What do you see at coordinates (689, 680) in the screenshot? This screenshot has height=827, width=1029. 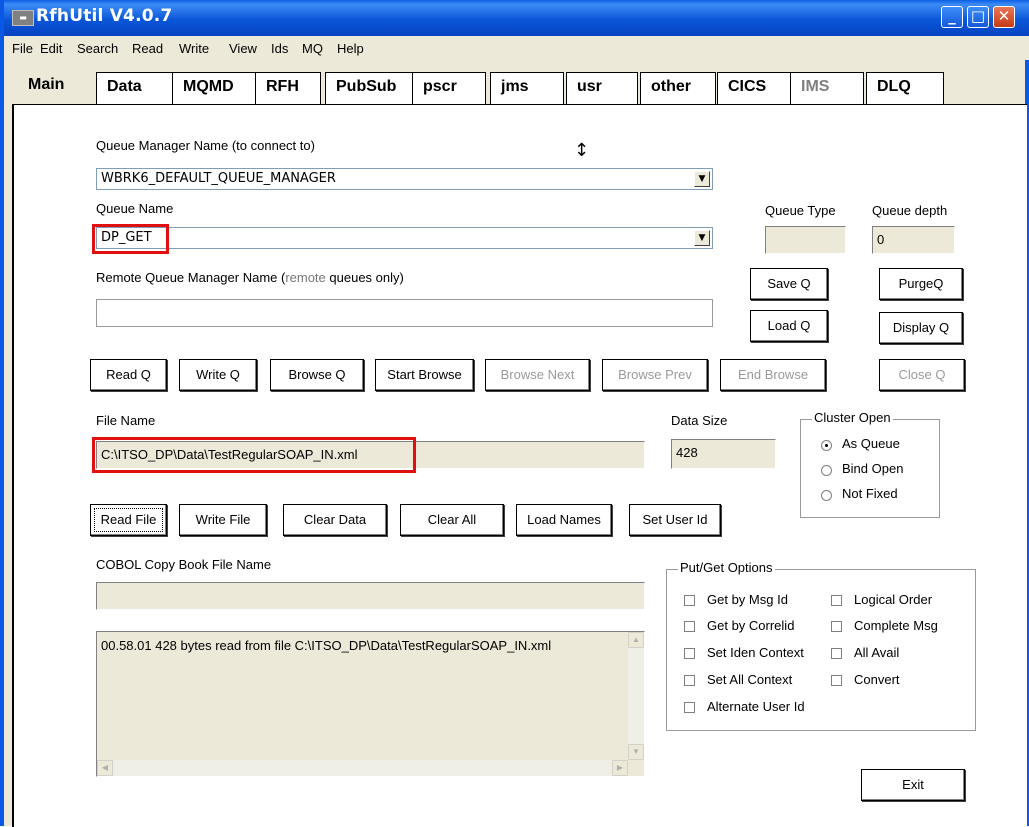 I see `set-all-context-checkbox` at bounding box center [689, 680].